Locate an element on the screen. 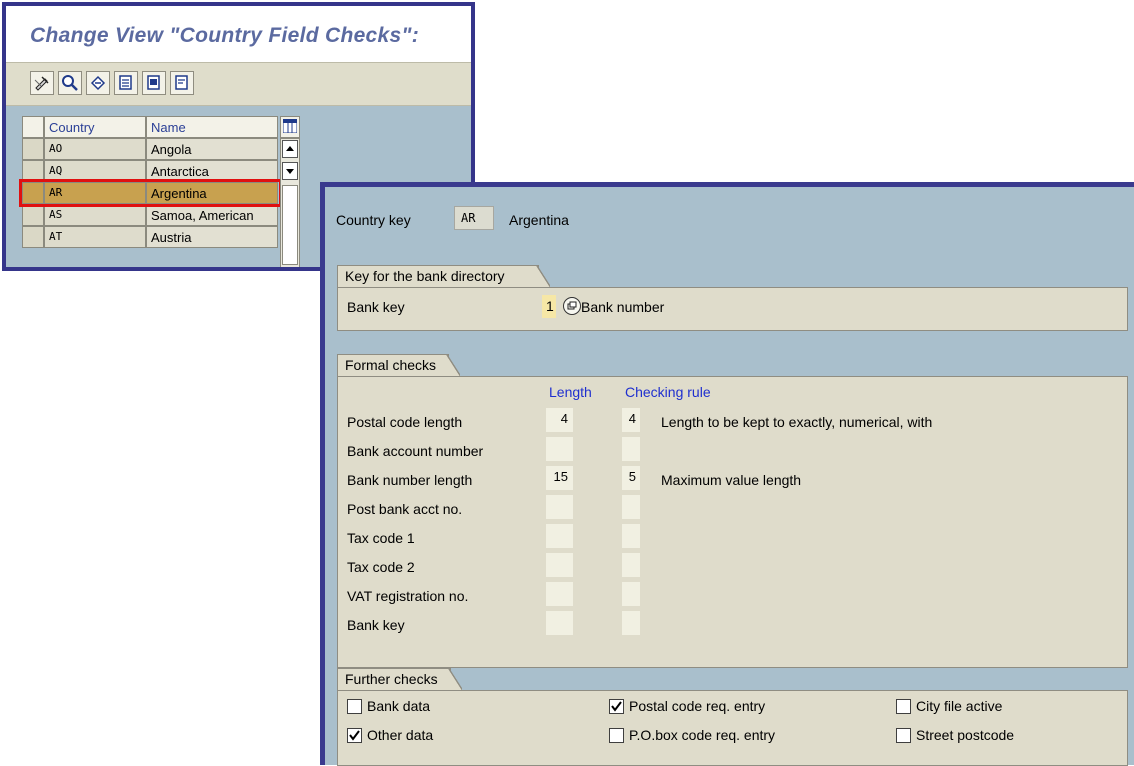 The image size is (1134, 766). column-header-name: Name is located at coordinates (212, 127).